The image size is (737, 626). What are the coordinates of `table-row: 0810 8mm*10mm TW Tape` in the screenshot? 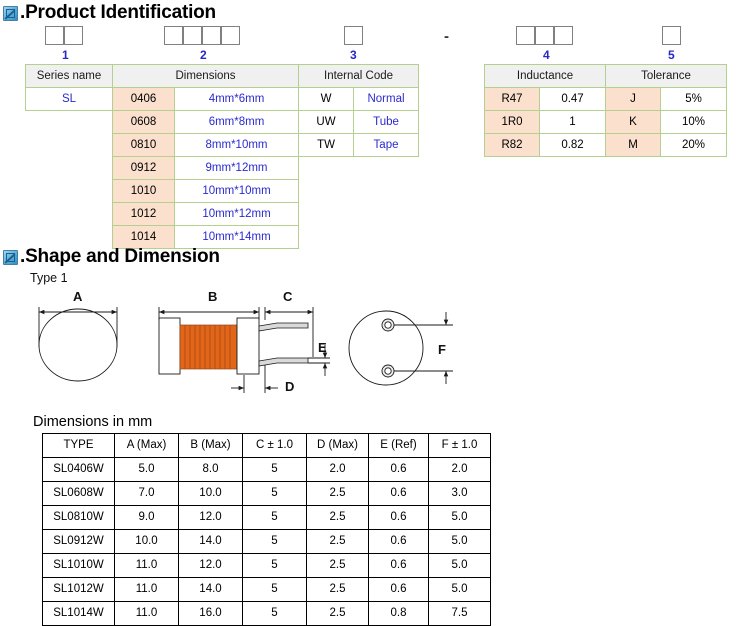 It's located at (223, 145).